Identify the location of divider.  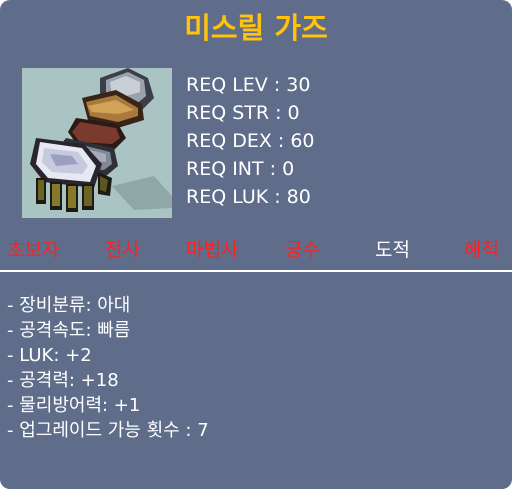
(256, 271).